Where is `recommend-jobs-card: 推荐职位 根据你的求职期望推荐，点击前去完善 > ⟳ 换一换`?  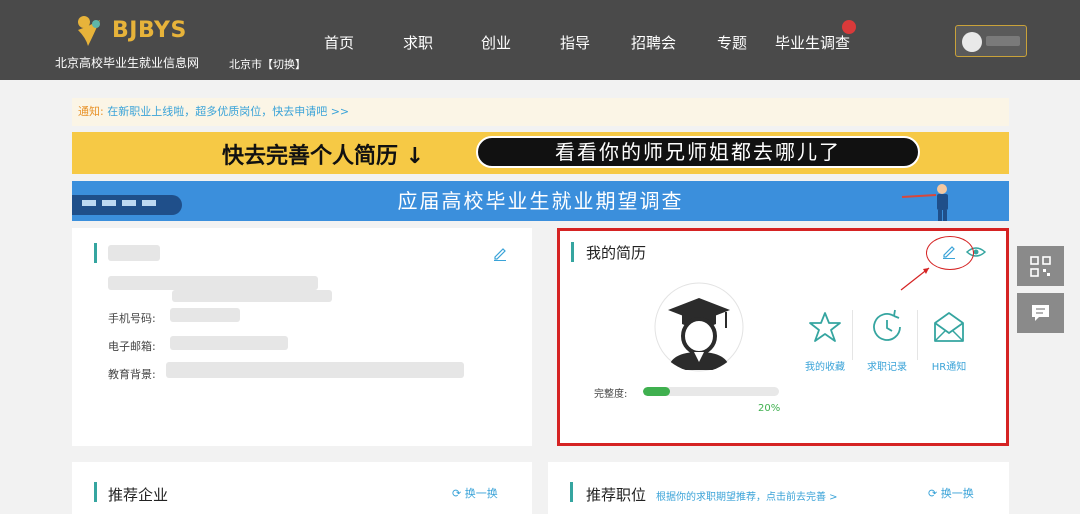 recommend-jobs-card: 推荐职位 根据你的求职期望推荐，点击前去完善 > ⟳ 换一换 is located at coordinates (778, 488).